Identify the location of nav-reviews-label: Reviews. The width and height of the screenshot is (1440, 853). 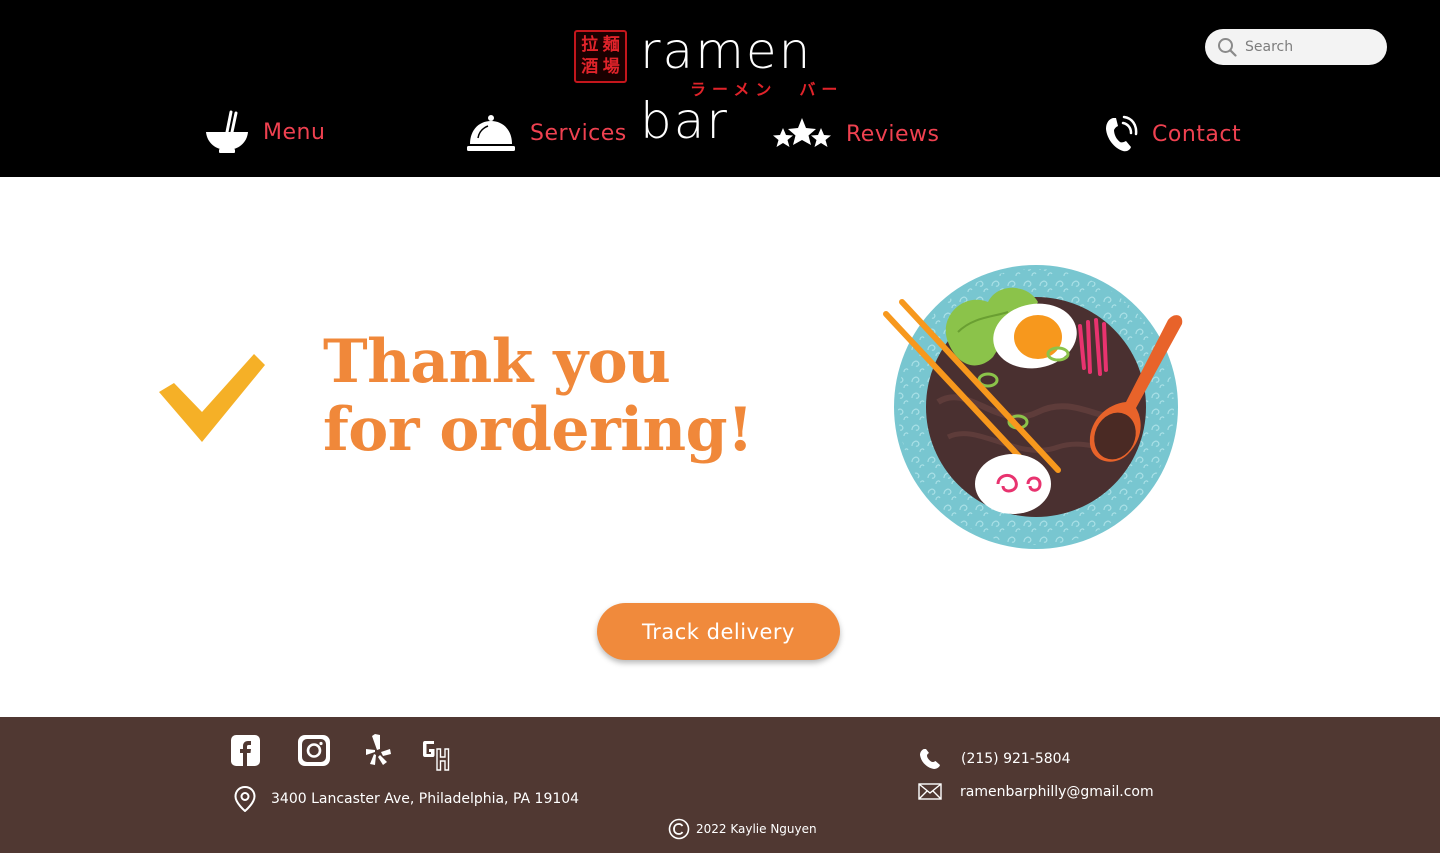
(893, 134).